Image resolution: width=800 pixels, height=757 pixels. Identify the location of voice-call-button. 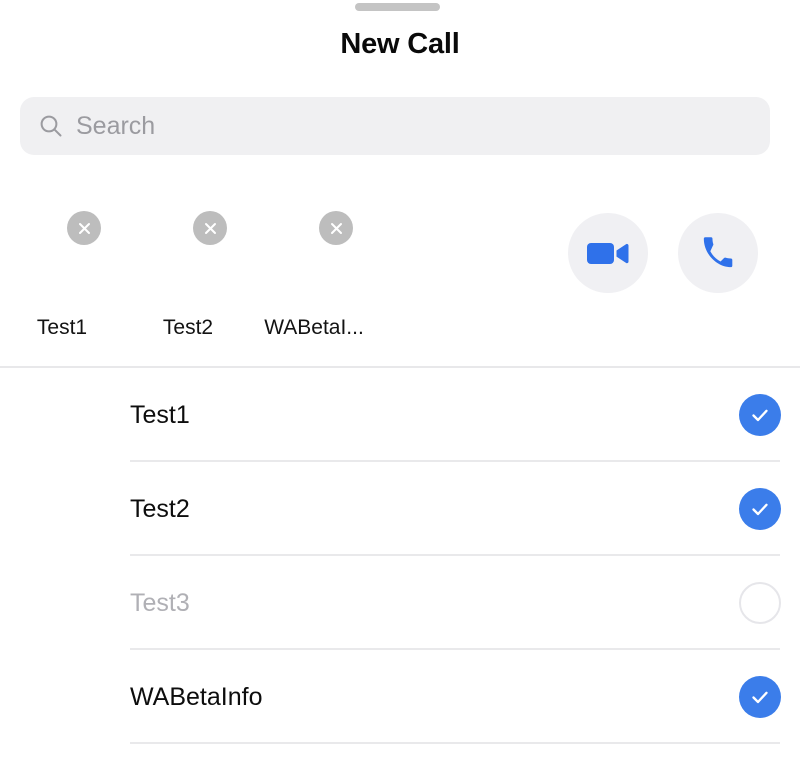
(718, 253).